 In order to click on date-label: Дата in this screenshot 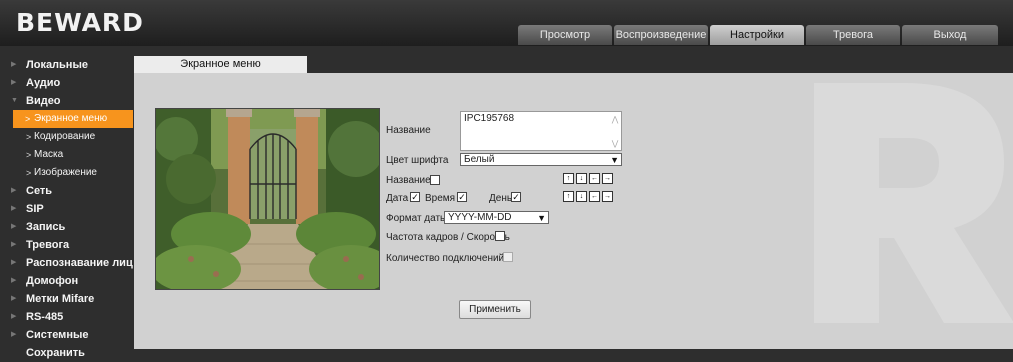, I will do `click(397, 198)`.